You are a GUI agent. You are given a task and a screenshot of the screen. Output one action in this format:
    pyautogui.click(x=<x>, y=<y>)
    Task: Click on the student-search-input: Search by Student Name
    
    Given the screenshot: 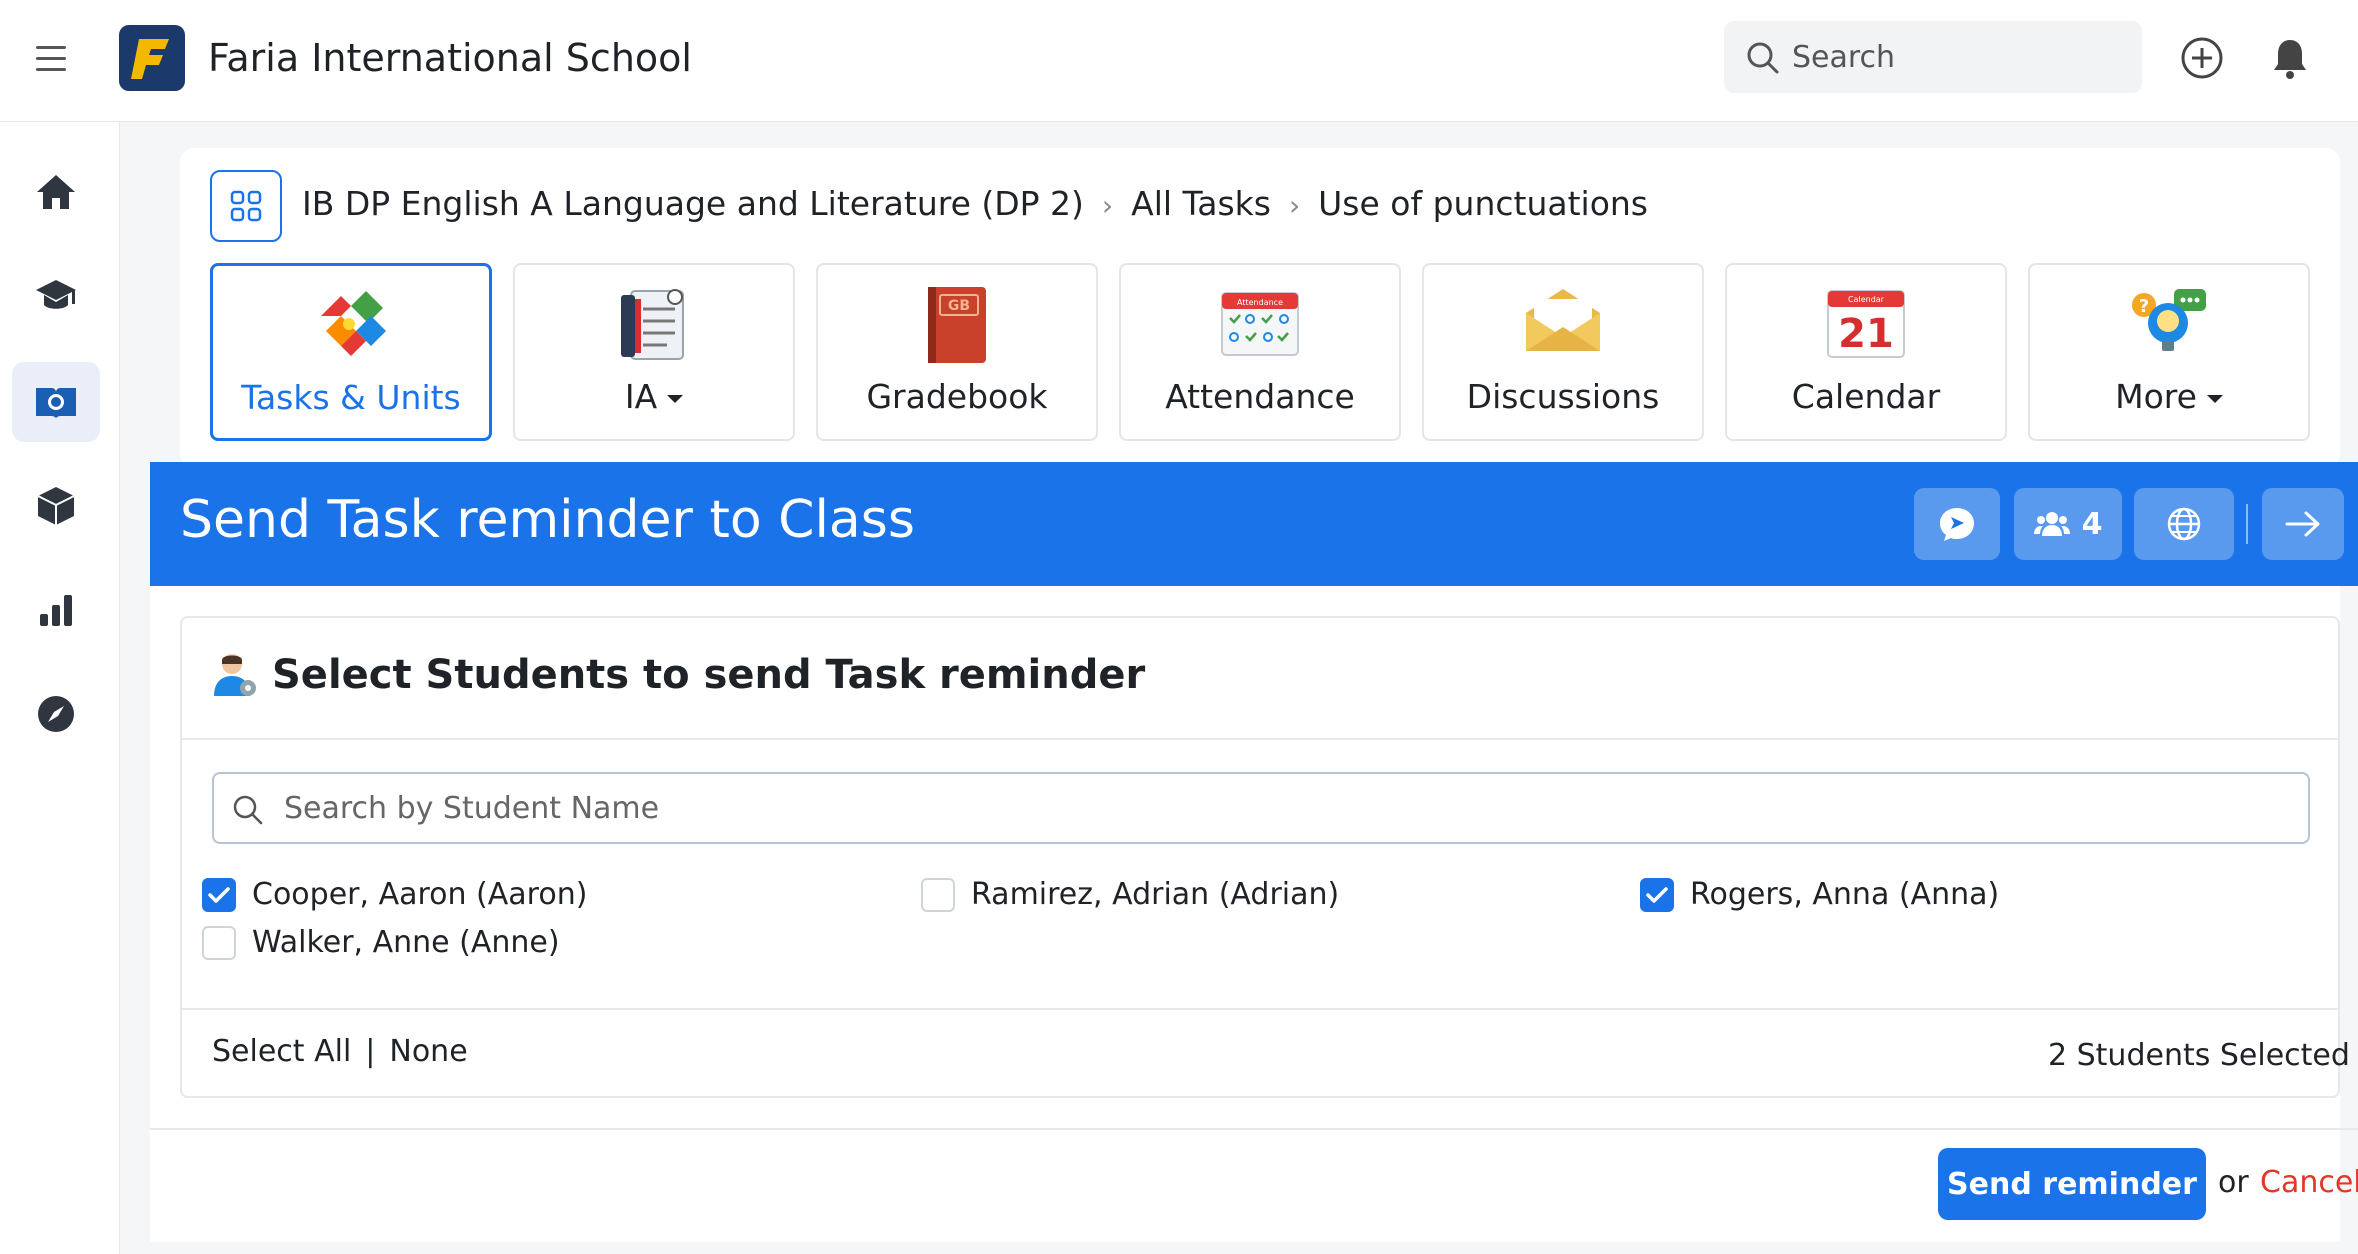 What is the action you would take?
    pyautogui.click(x=1261, y=808)
    